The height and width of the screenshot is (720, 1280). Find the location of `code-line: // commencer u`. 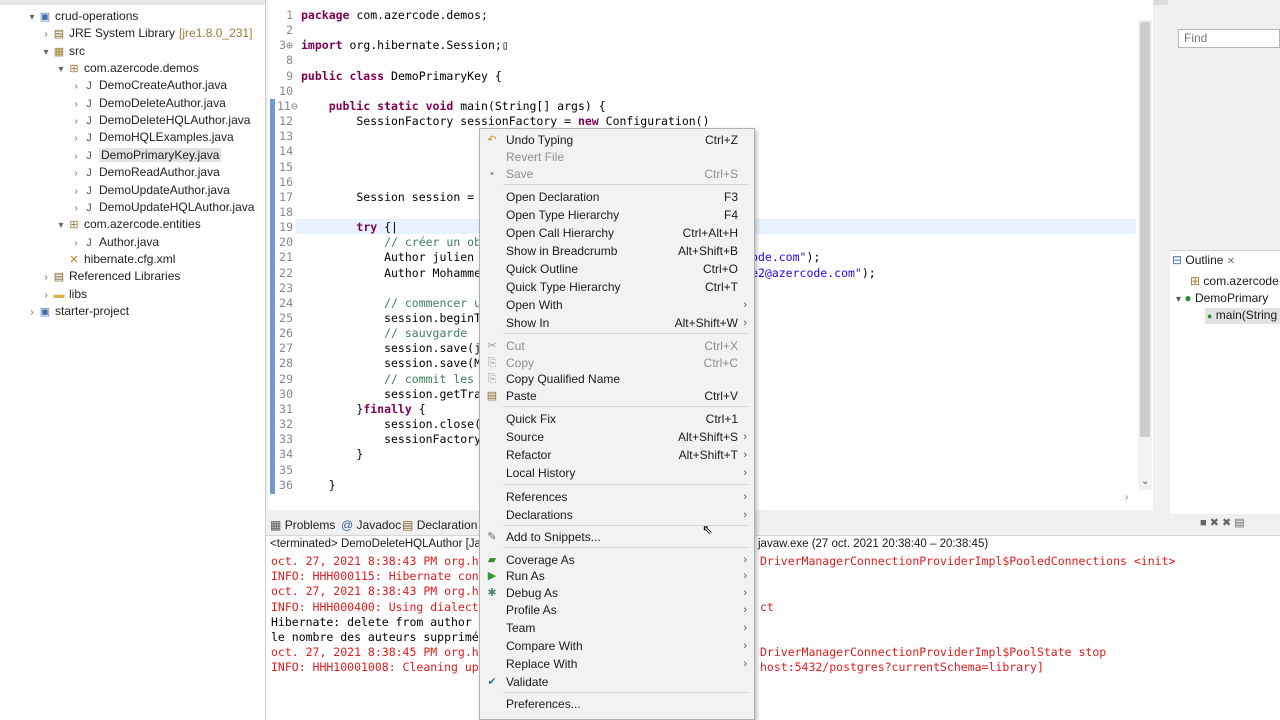

code-line: // commencer u is located at coordinates (391, 303).